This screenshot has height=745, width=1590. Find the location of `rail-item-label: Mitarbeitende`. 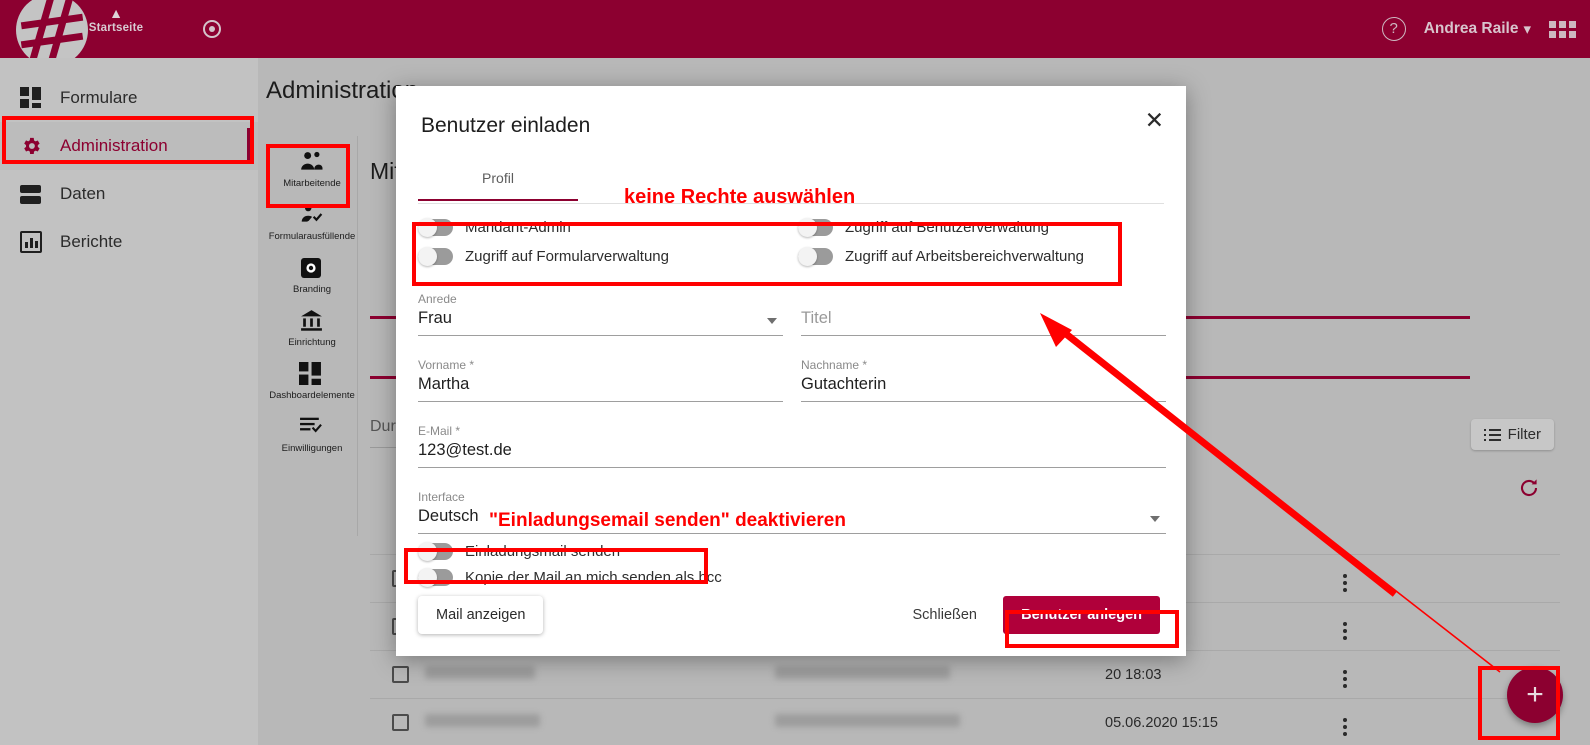

rail-item-label: Mitarbeitende is located at coordinates (312, 183).